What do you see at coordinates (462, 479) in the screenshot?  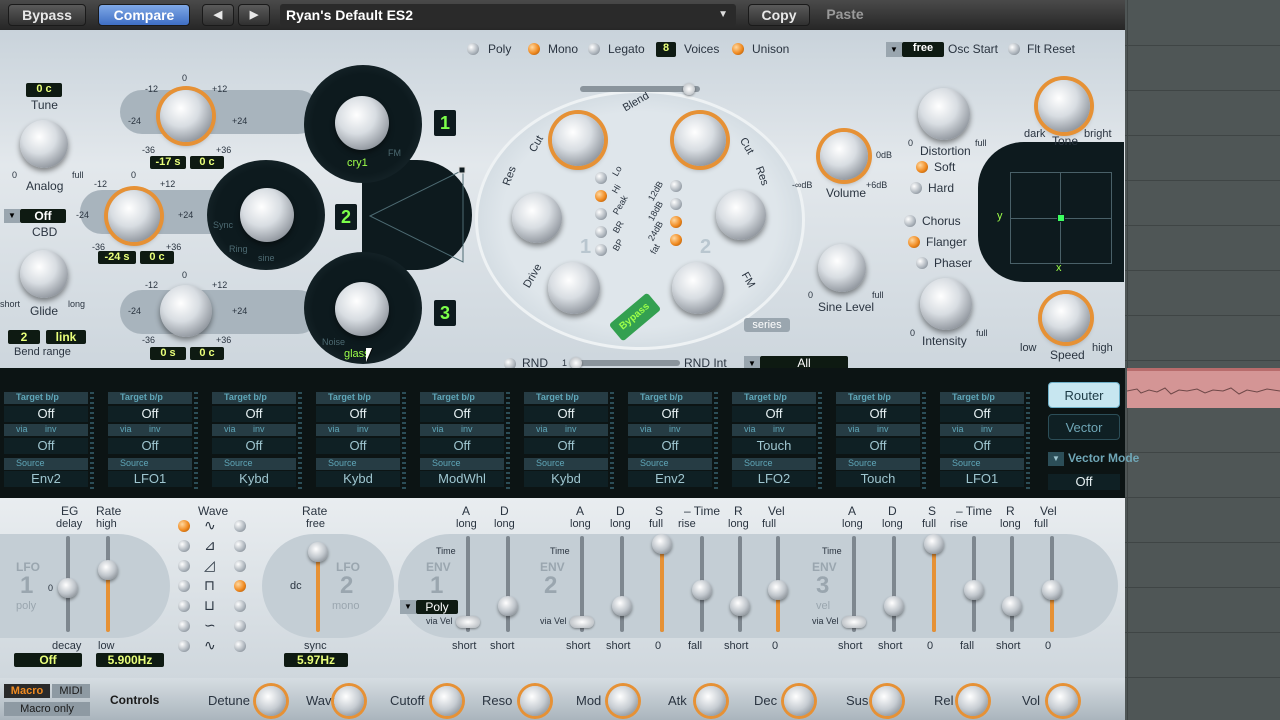 I see `slot-source-value: ModWhl` at bounding box center [462, 479].